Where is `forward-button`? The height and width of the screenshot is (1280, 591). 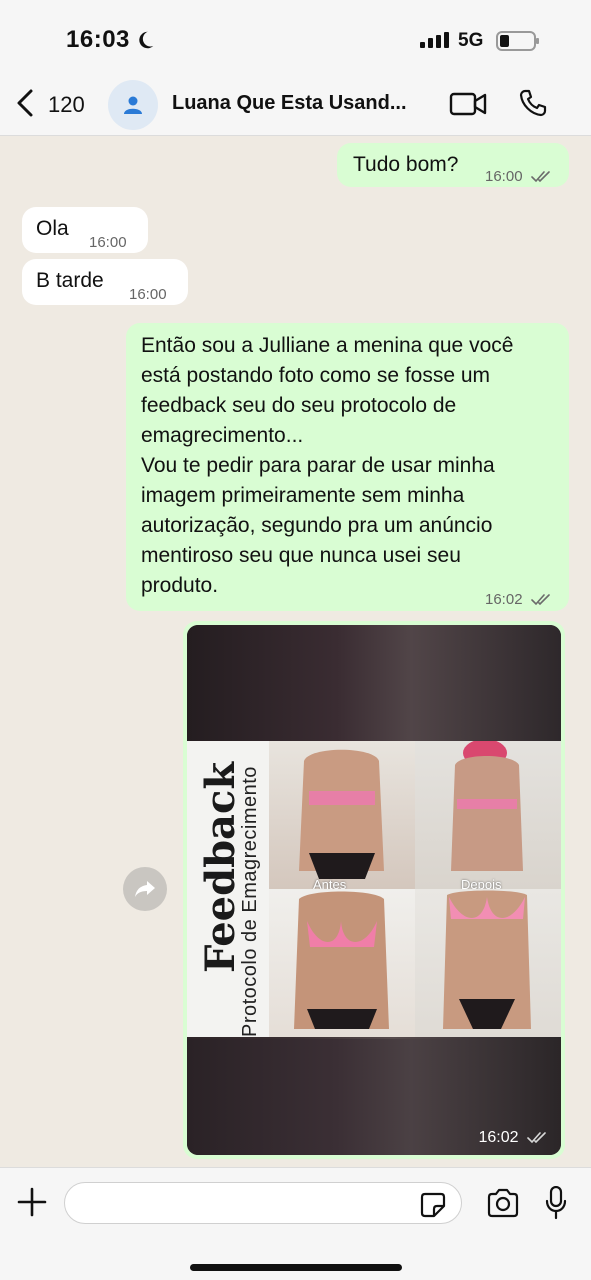 forward-button is located at coordinates (145, 889).